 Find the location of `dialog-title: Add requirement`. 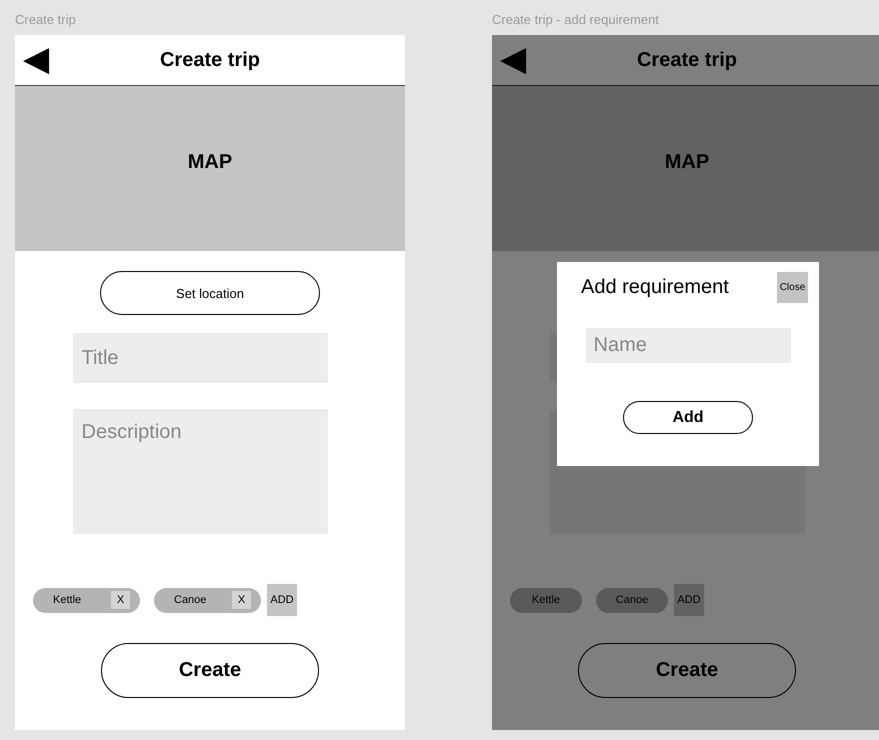

dialog-title: Add requirement is located at coordinates (655, 287).